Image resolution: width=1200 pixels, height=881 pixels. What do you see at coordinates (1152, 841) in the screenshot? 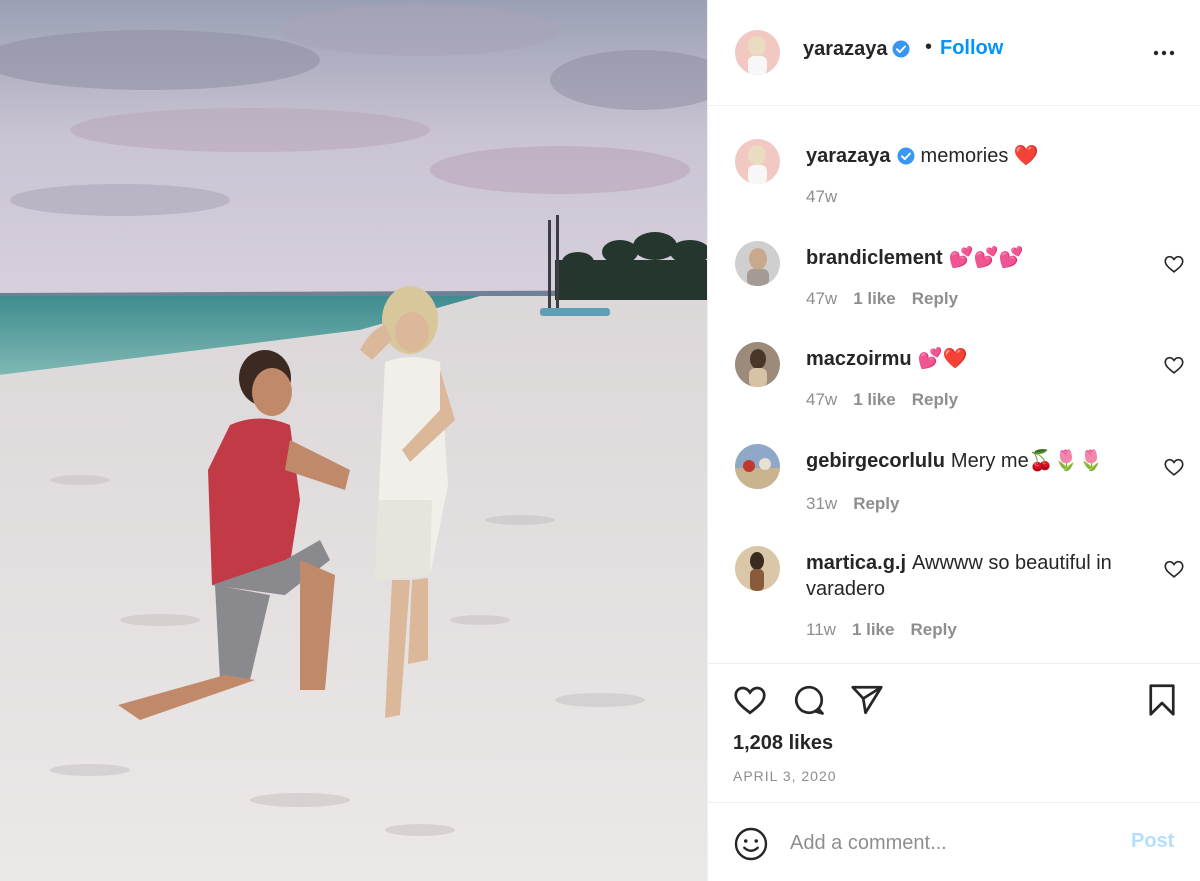
I see `post-comment-button: Post` at bounding box center [1152, 841].